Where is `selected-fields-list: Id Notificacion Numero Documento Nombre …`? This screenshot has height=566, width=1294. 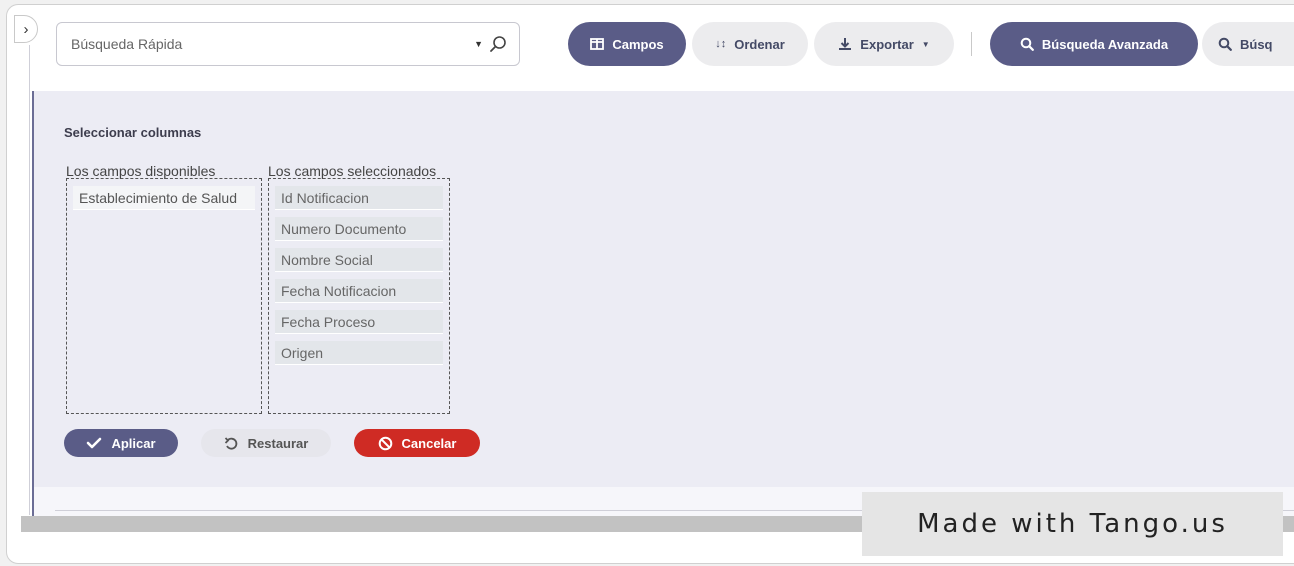 selected-fields-list: Id Notificacion Numero Documento Nombre … is located at coordinates (359, 296).